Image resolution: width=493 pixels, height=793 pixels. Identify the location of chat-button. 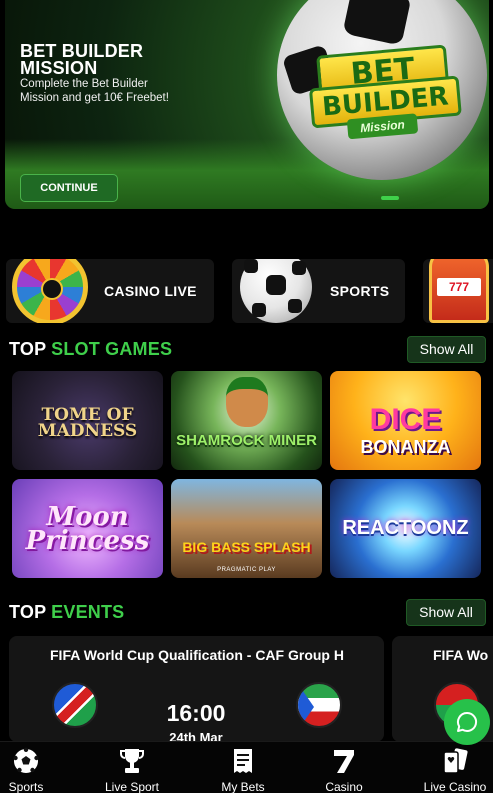
(467, 722).